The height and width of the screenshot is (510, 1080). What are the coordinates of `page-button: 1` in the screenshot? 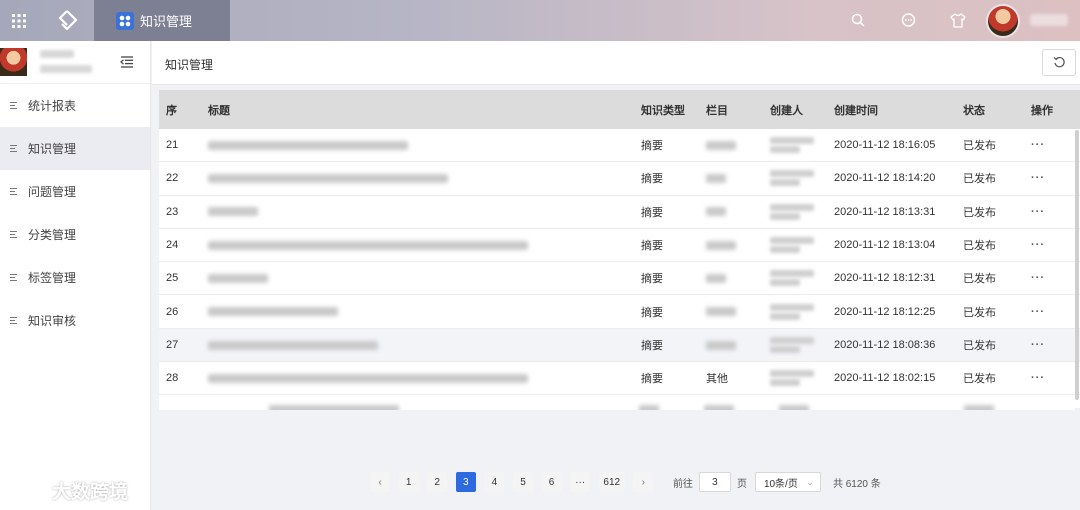 It's located at (408, 482).